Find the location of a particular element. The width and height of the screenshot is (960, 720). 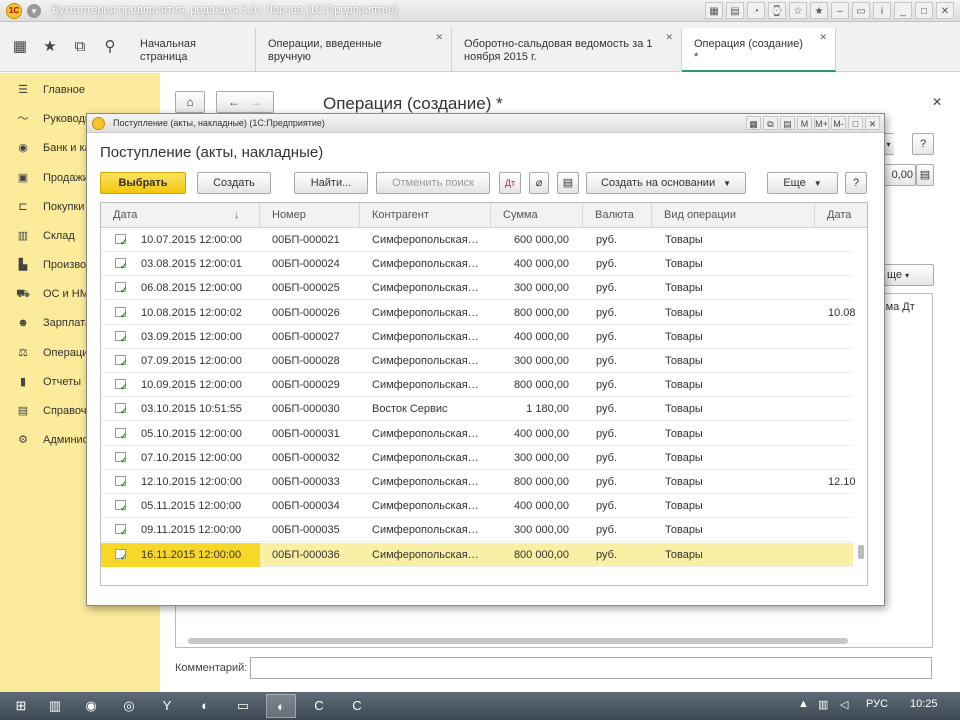

window-maximize-button: □ is located at coordinates (924, 10).